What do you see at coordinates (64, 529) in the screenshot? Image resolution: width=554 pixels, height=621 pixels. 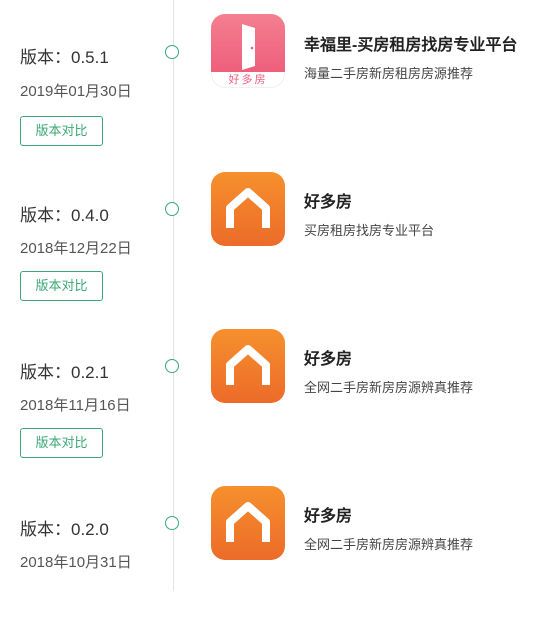 I see `version-label: 版本：0.2.0` at bounding box center [64, 529].